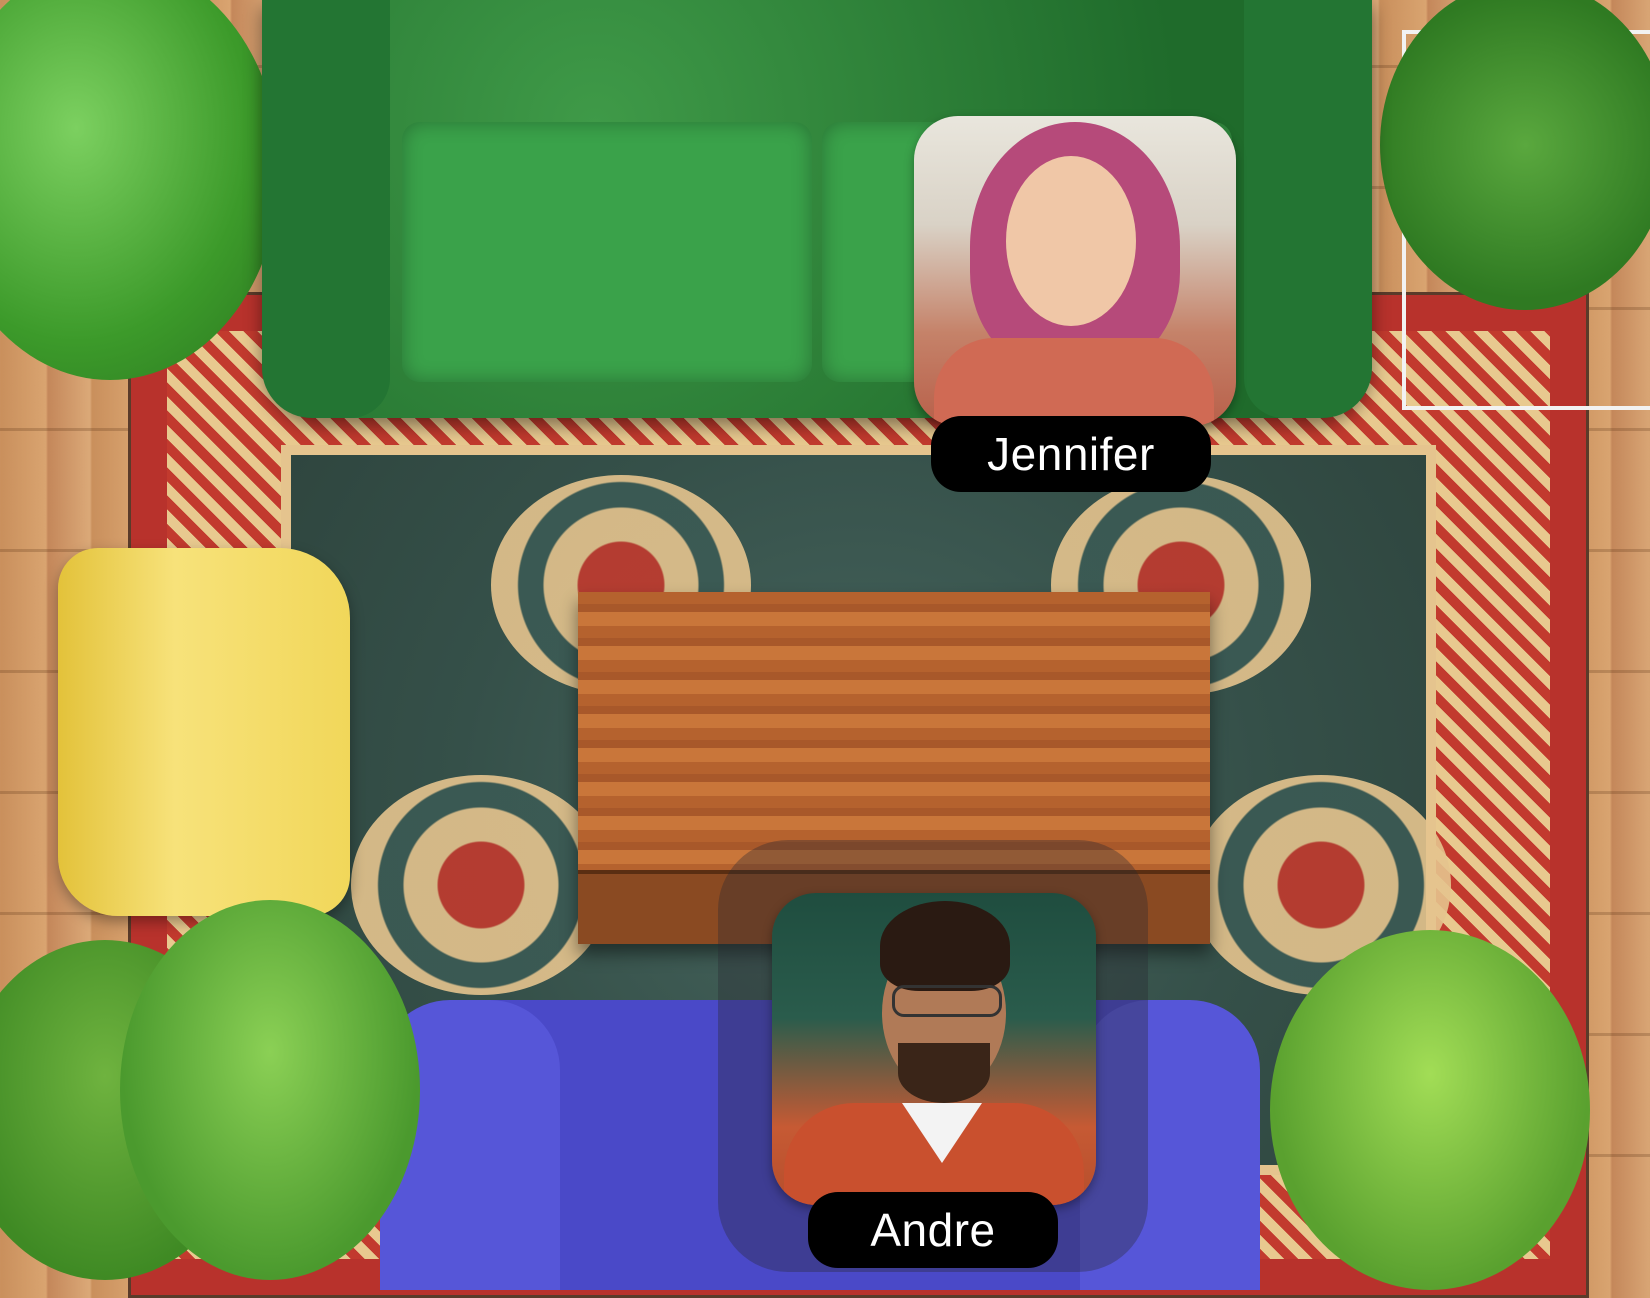  Describe the element at coordinates (204, 732) in the screenshot. I see `yellow-armchair` at that location.